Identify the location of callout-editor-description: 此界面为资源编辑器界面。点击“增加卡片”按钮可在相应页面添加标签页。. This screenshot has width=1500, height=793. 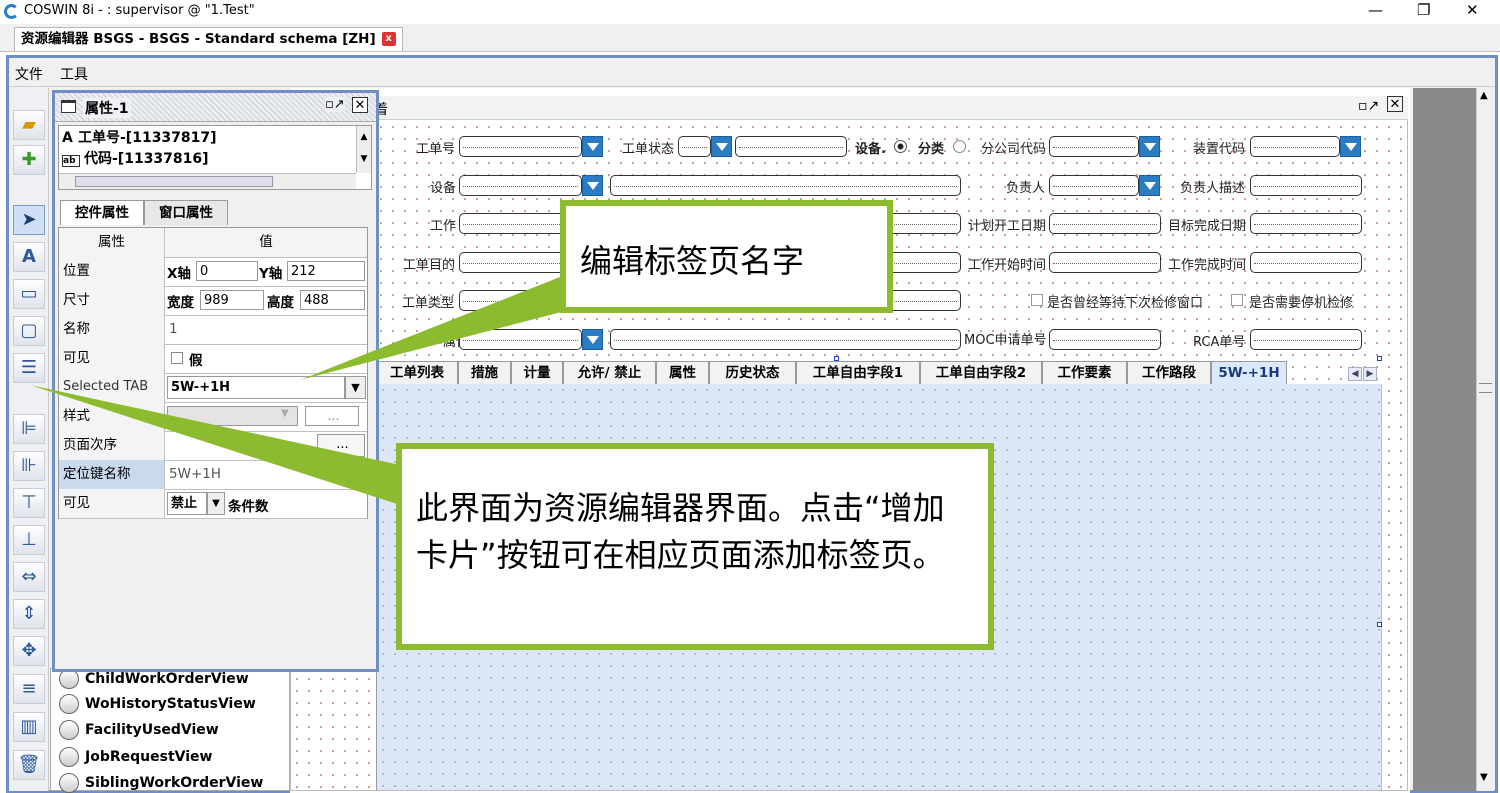
(695, 546).